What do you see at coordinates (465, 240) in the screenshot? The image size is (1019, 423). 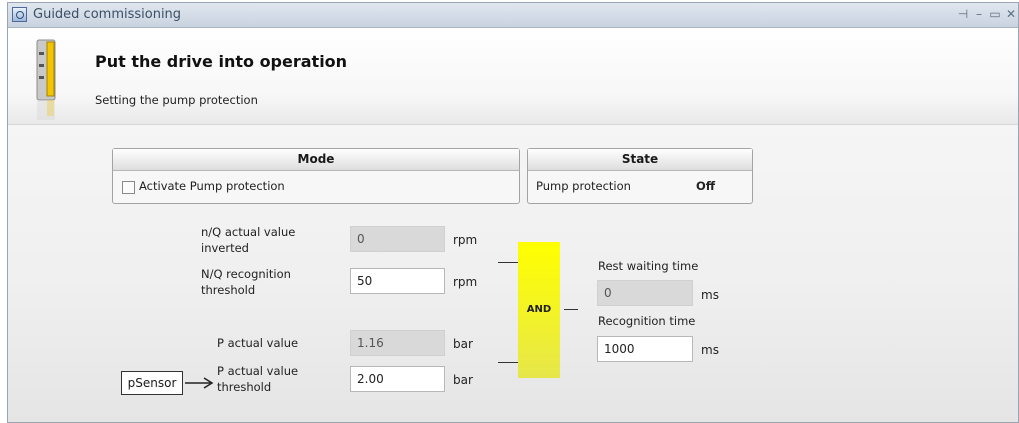 I see `nq-actual-unit: rpm` at bounding box center [465, 240].